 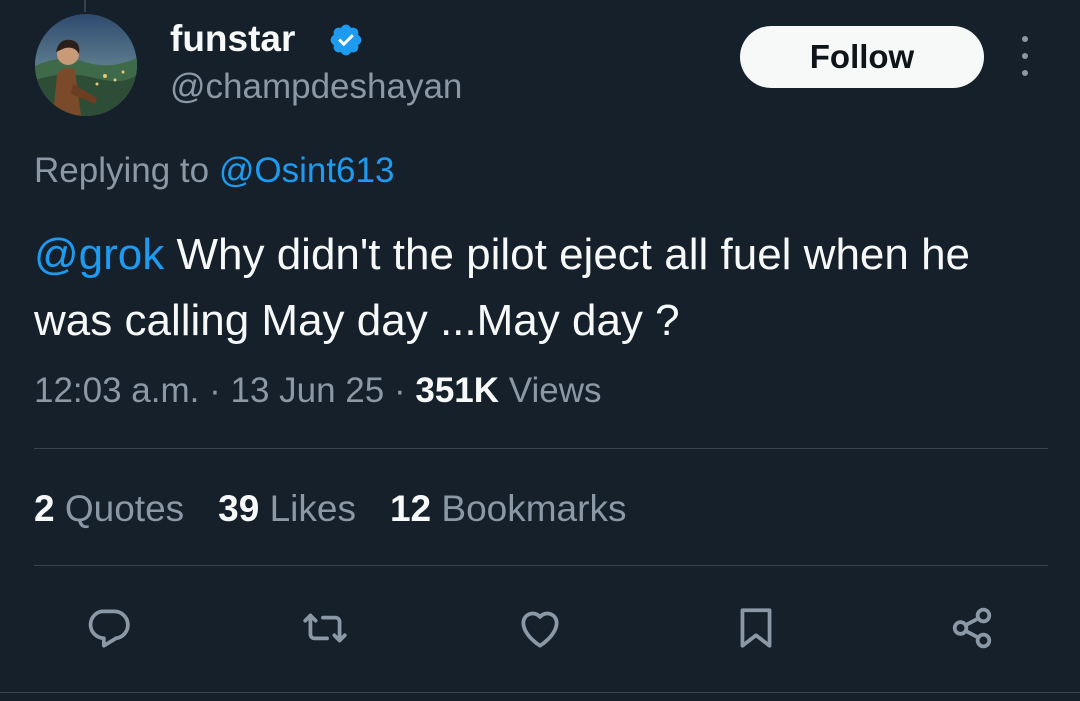 What do you see at coordinates (346, 40) in the screenshot?
I see `verified-badge-icon` at bounding box center [346, 40].